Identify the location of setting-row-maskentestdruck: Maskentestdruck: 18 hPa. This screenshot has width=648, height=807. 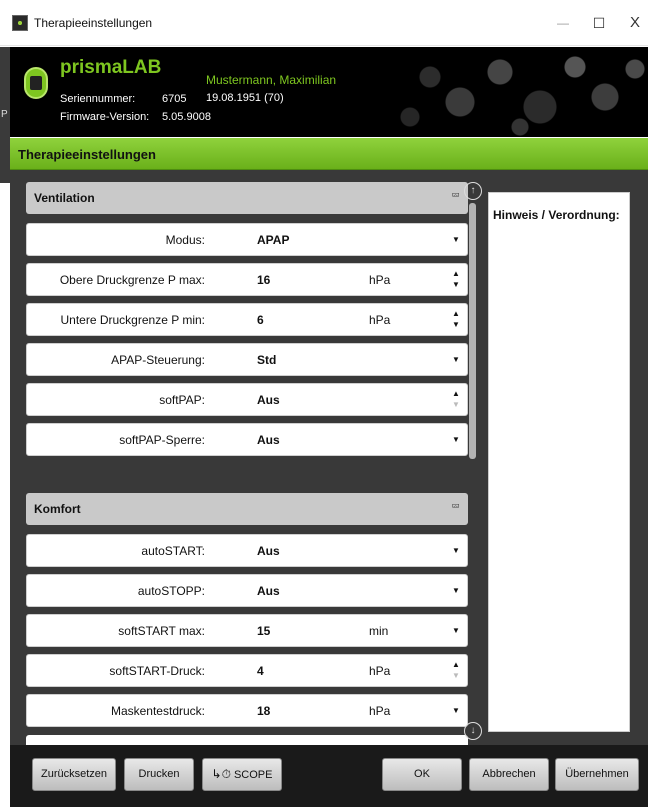
(247, 710).